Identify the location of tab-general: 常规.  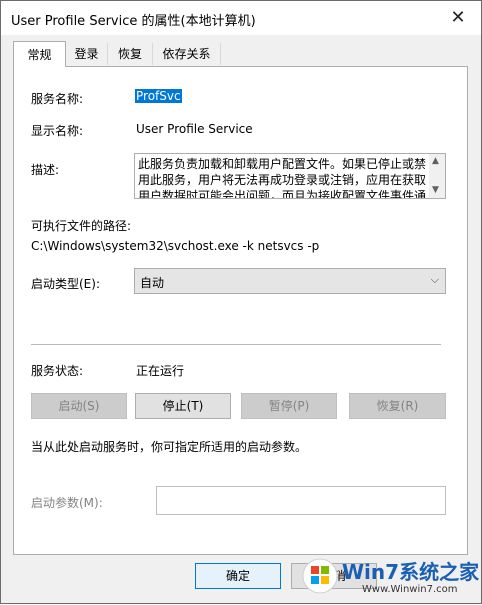
(39, 54).